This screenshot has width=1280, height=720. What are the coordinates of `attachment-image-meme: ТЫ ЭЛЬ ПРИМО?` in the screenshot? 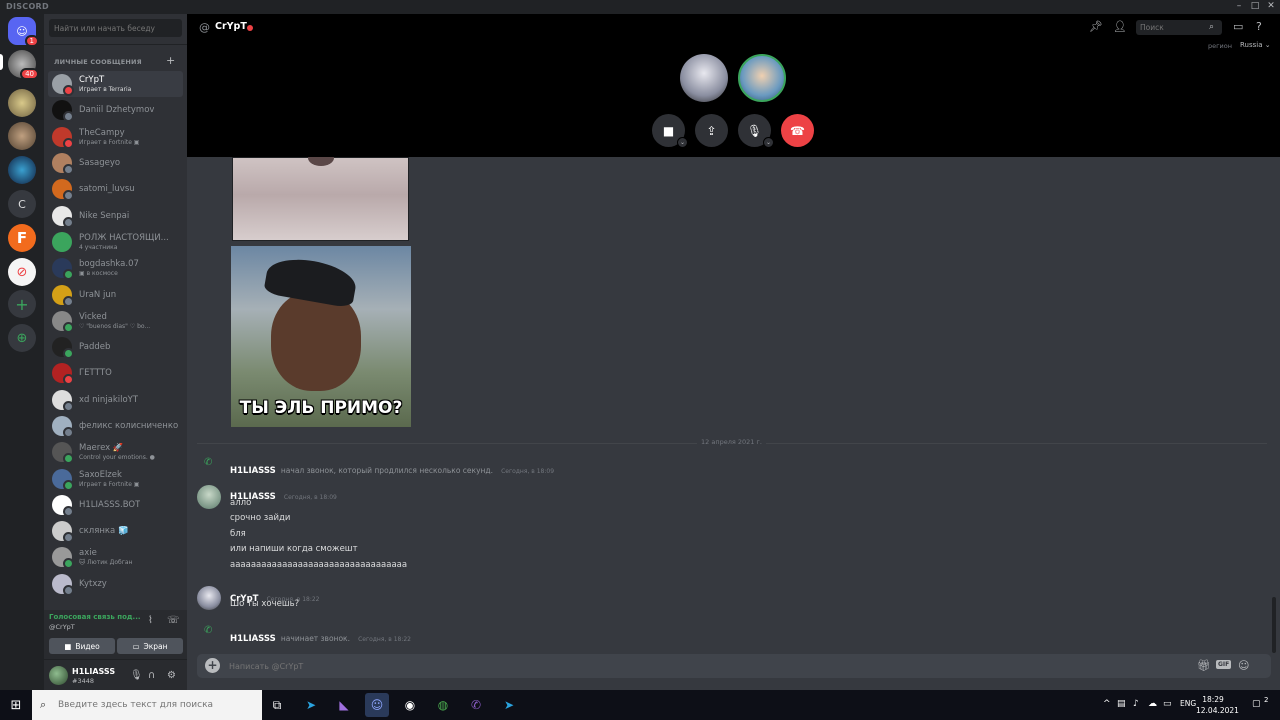 It's located at (321, 336).